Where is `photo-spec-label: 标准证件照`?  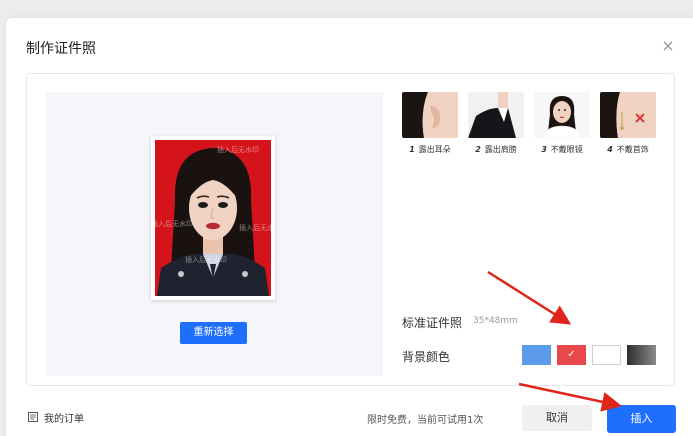
photo-spec-label: 标准证件照 is located at coordinates (432, 323).